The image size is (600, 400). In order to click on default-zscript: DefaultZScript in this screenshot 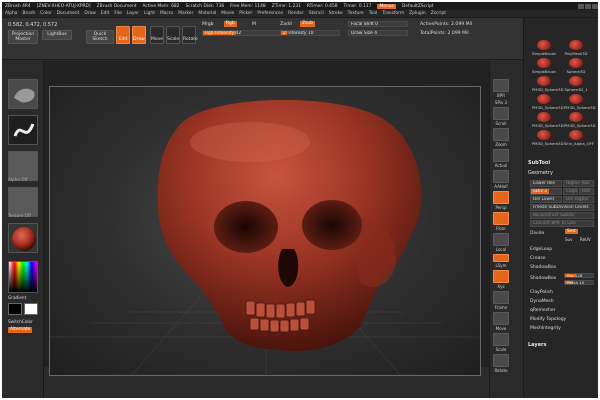, I will do `click(418, 6)`.